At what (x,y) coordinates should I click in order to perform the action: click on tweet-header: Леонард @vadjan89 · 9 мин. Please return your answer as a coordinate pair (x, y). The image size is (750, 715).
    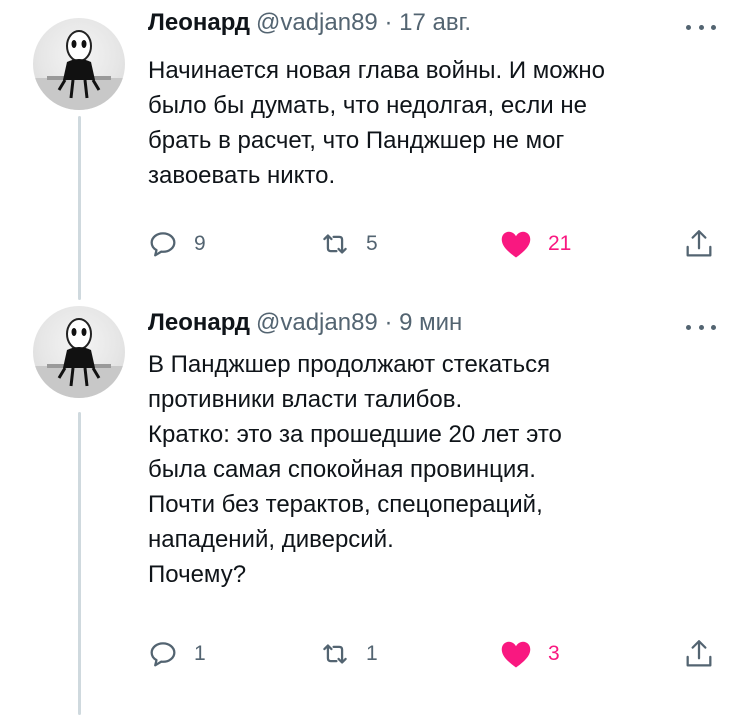
    Looking at the image, I should click on (305, 323).